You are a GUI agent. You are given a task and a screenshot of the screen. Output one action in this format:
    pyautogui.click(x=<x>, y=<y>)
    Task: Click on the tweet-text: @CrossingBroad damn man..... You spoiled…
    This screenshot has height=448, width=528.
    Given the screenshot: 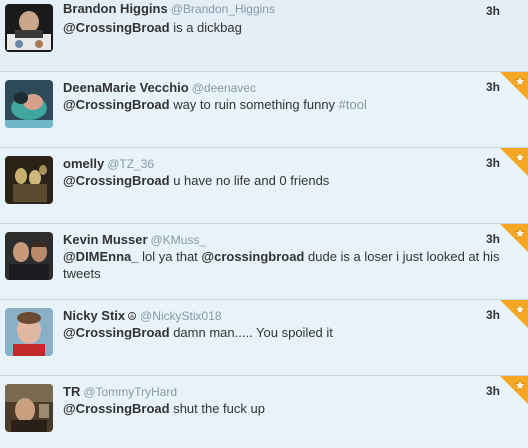 What is the action you would take?
    pyautogui.click(x=198, y=332)
    